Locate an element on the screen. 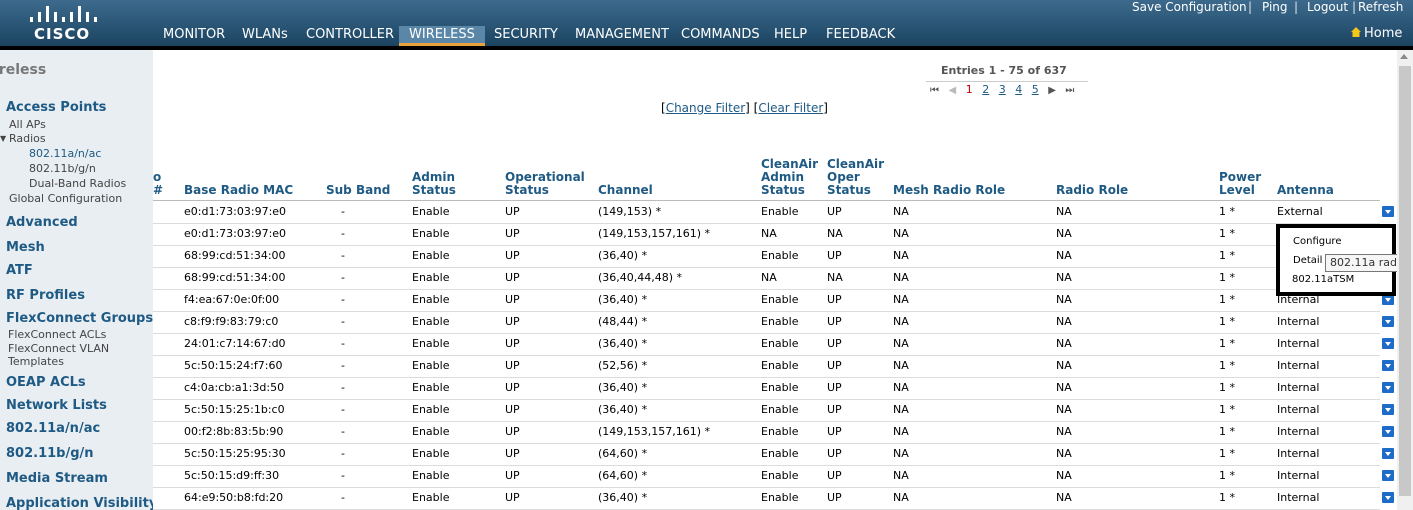 The width and height of the screenshot is (1413, 510). page-link: 4 is located at coordinates (1018, 89).